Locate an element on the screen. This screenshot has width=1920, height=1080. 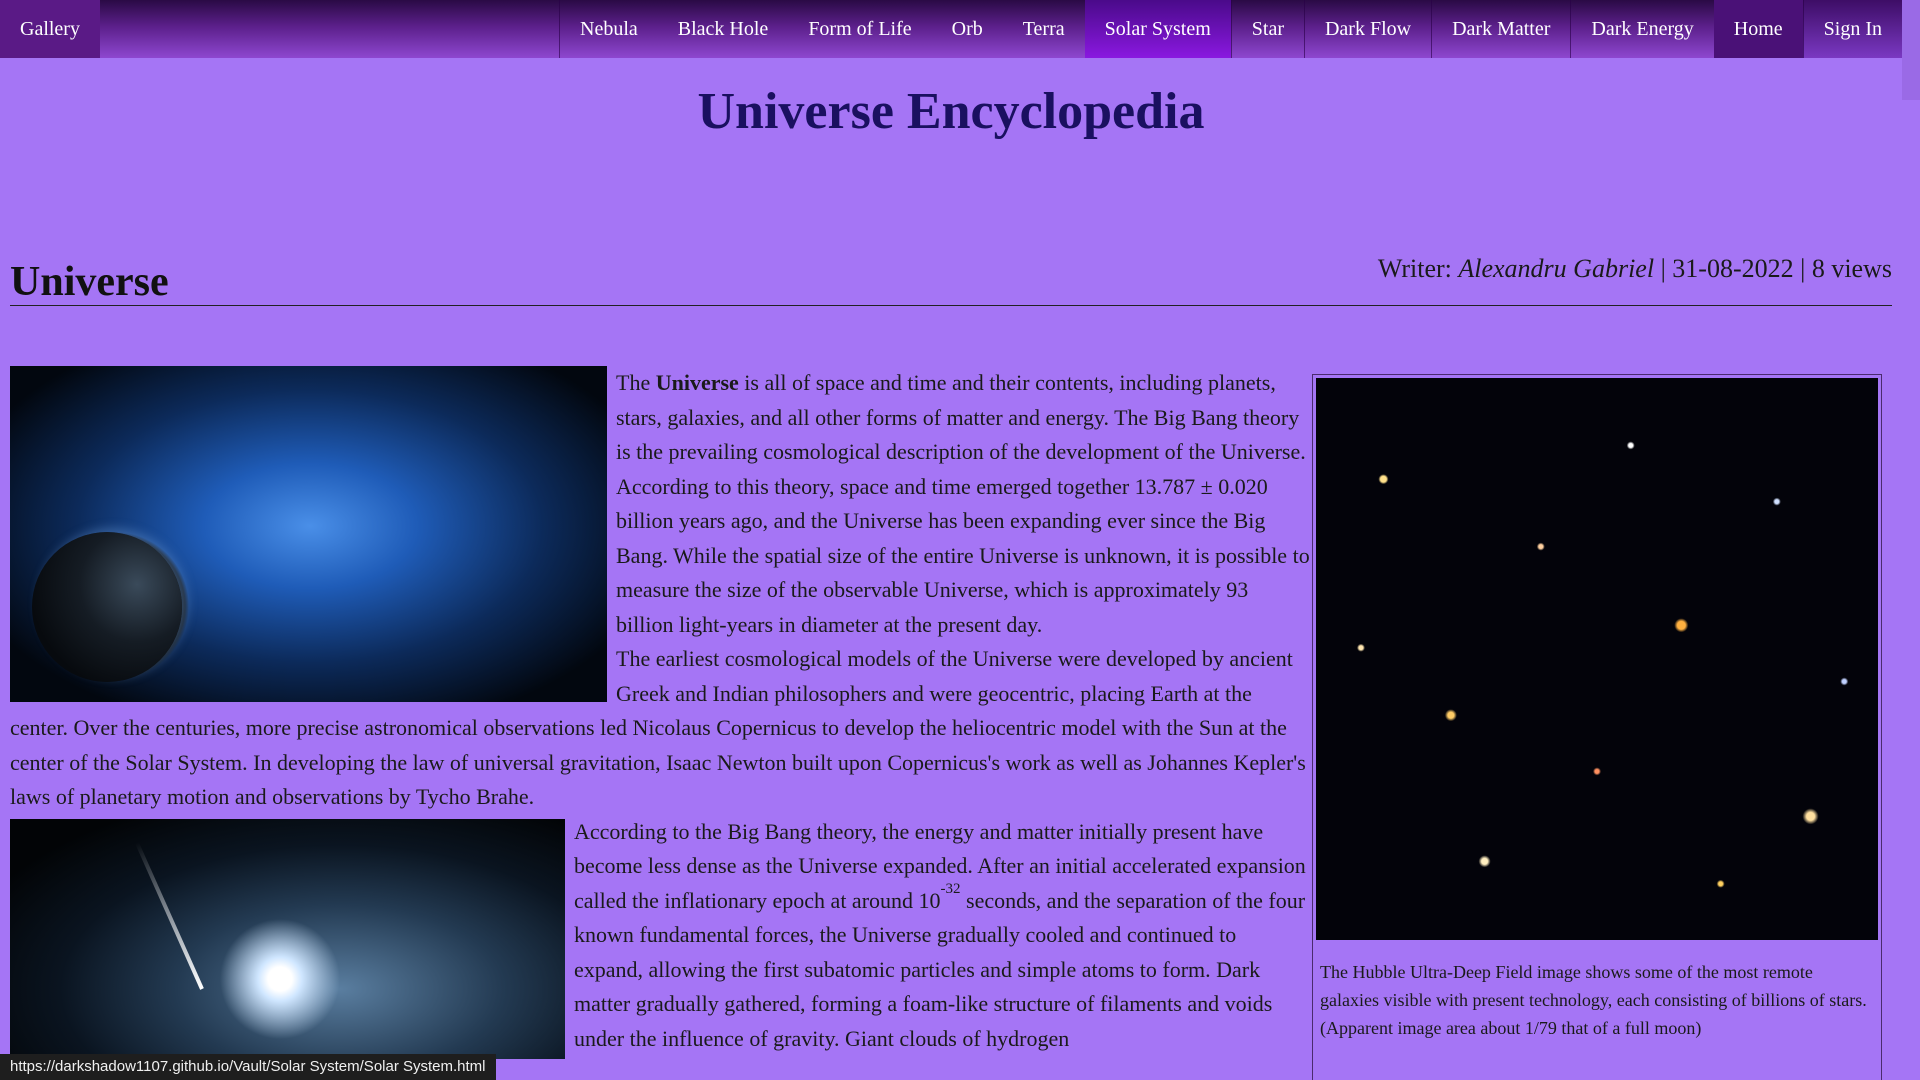
article-date: 31-08-2022 is located at coordinates (1733, 268).